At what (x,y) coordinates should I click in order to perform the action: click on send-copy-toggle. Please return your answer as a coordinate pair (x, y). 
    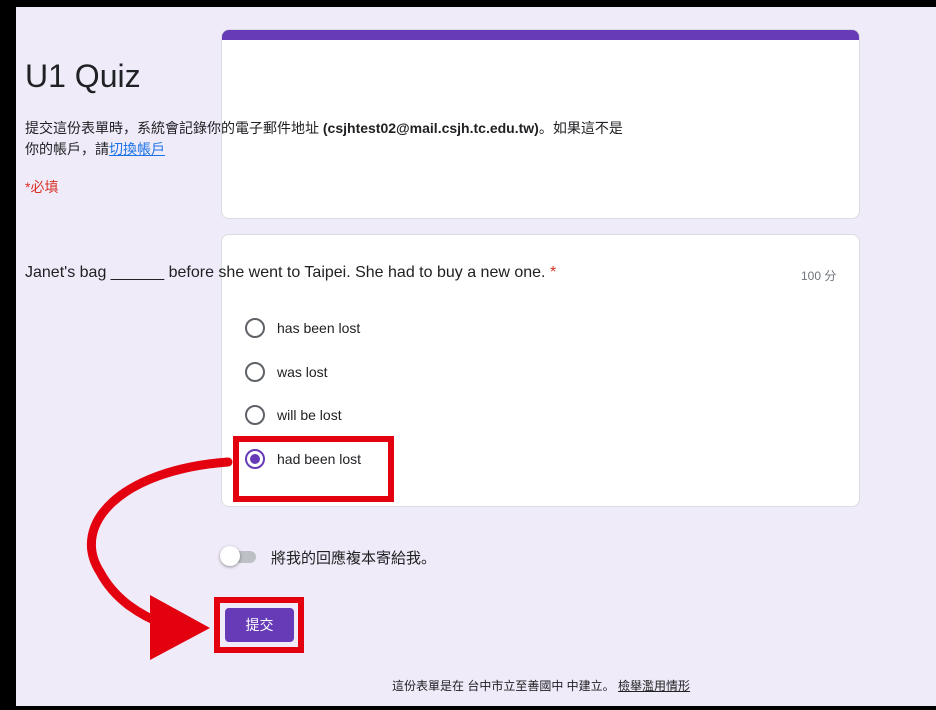
    Looking at the image, I should click on (239, 557).